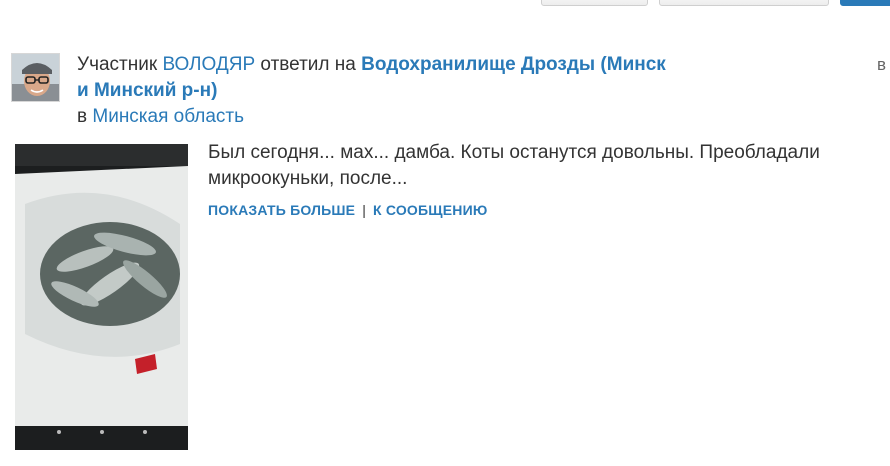  I want to click on show-more-link: Показать больше, so click(281, 210).